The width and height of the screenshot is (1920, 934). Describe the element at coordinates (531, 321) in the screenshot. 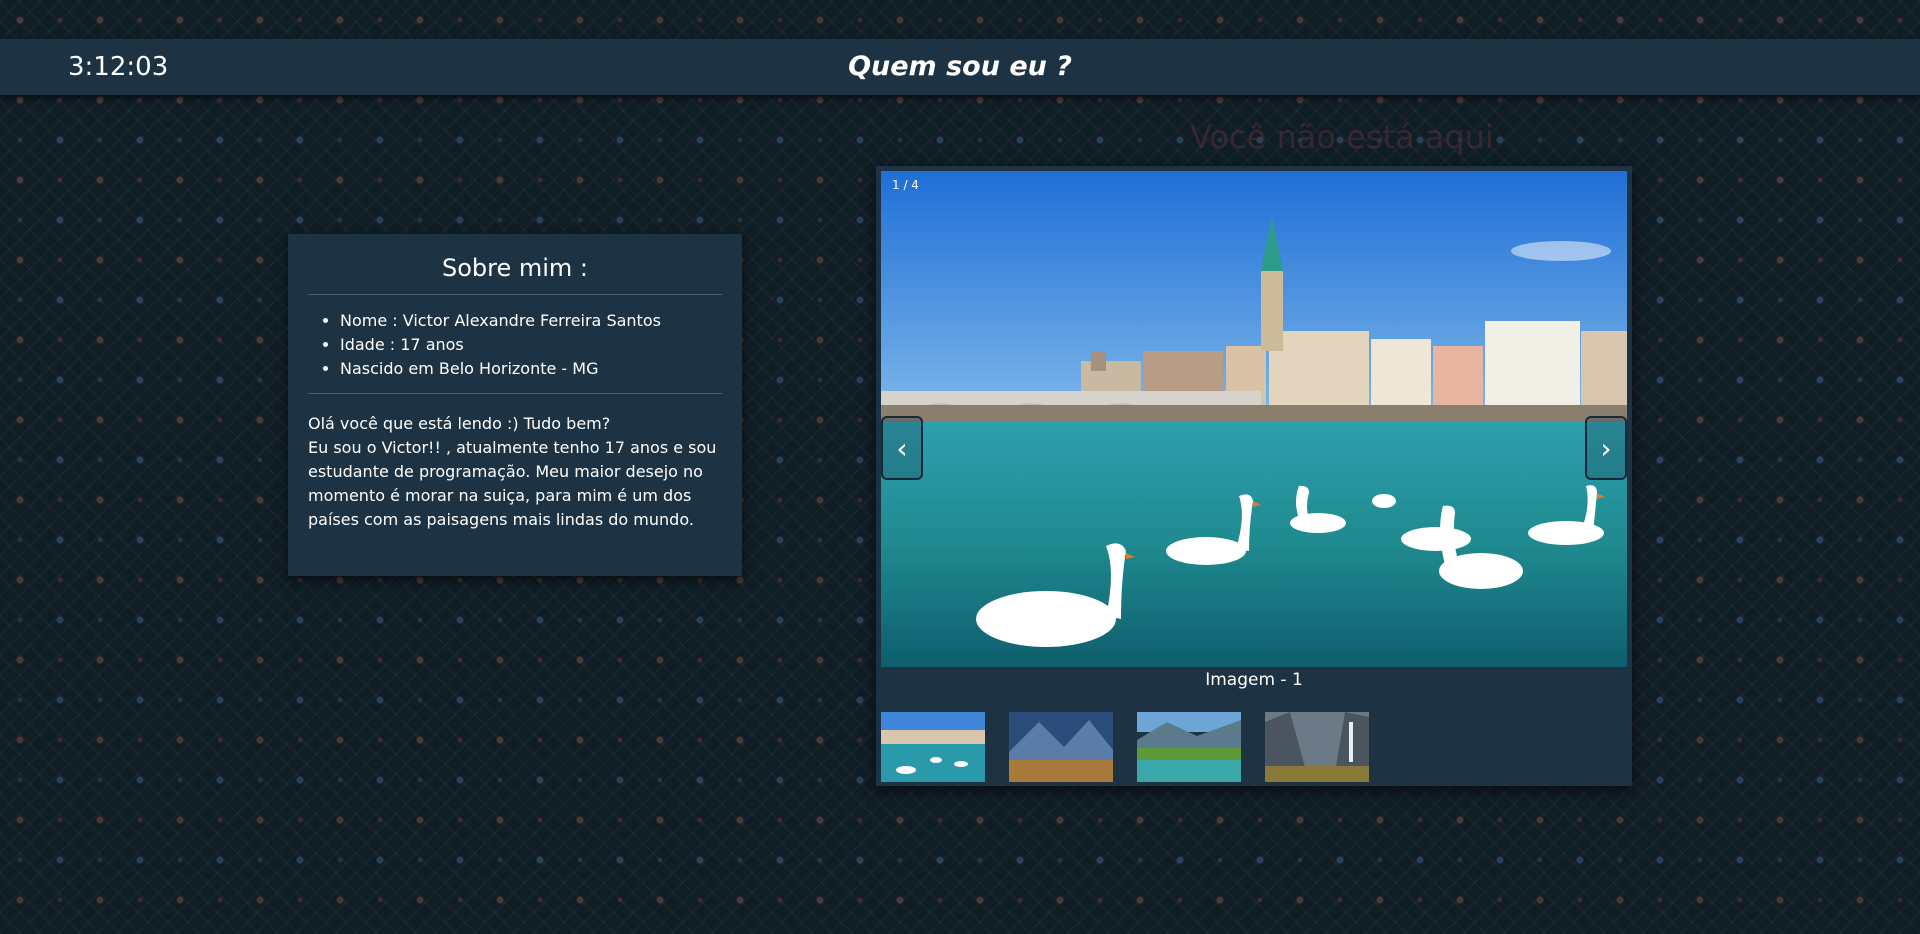

I see `info-name: Nome : Victor Alexandre Ferreira Santos` at that location.